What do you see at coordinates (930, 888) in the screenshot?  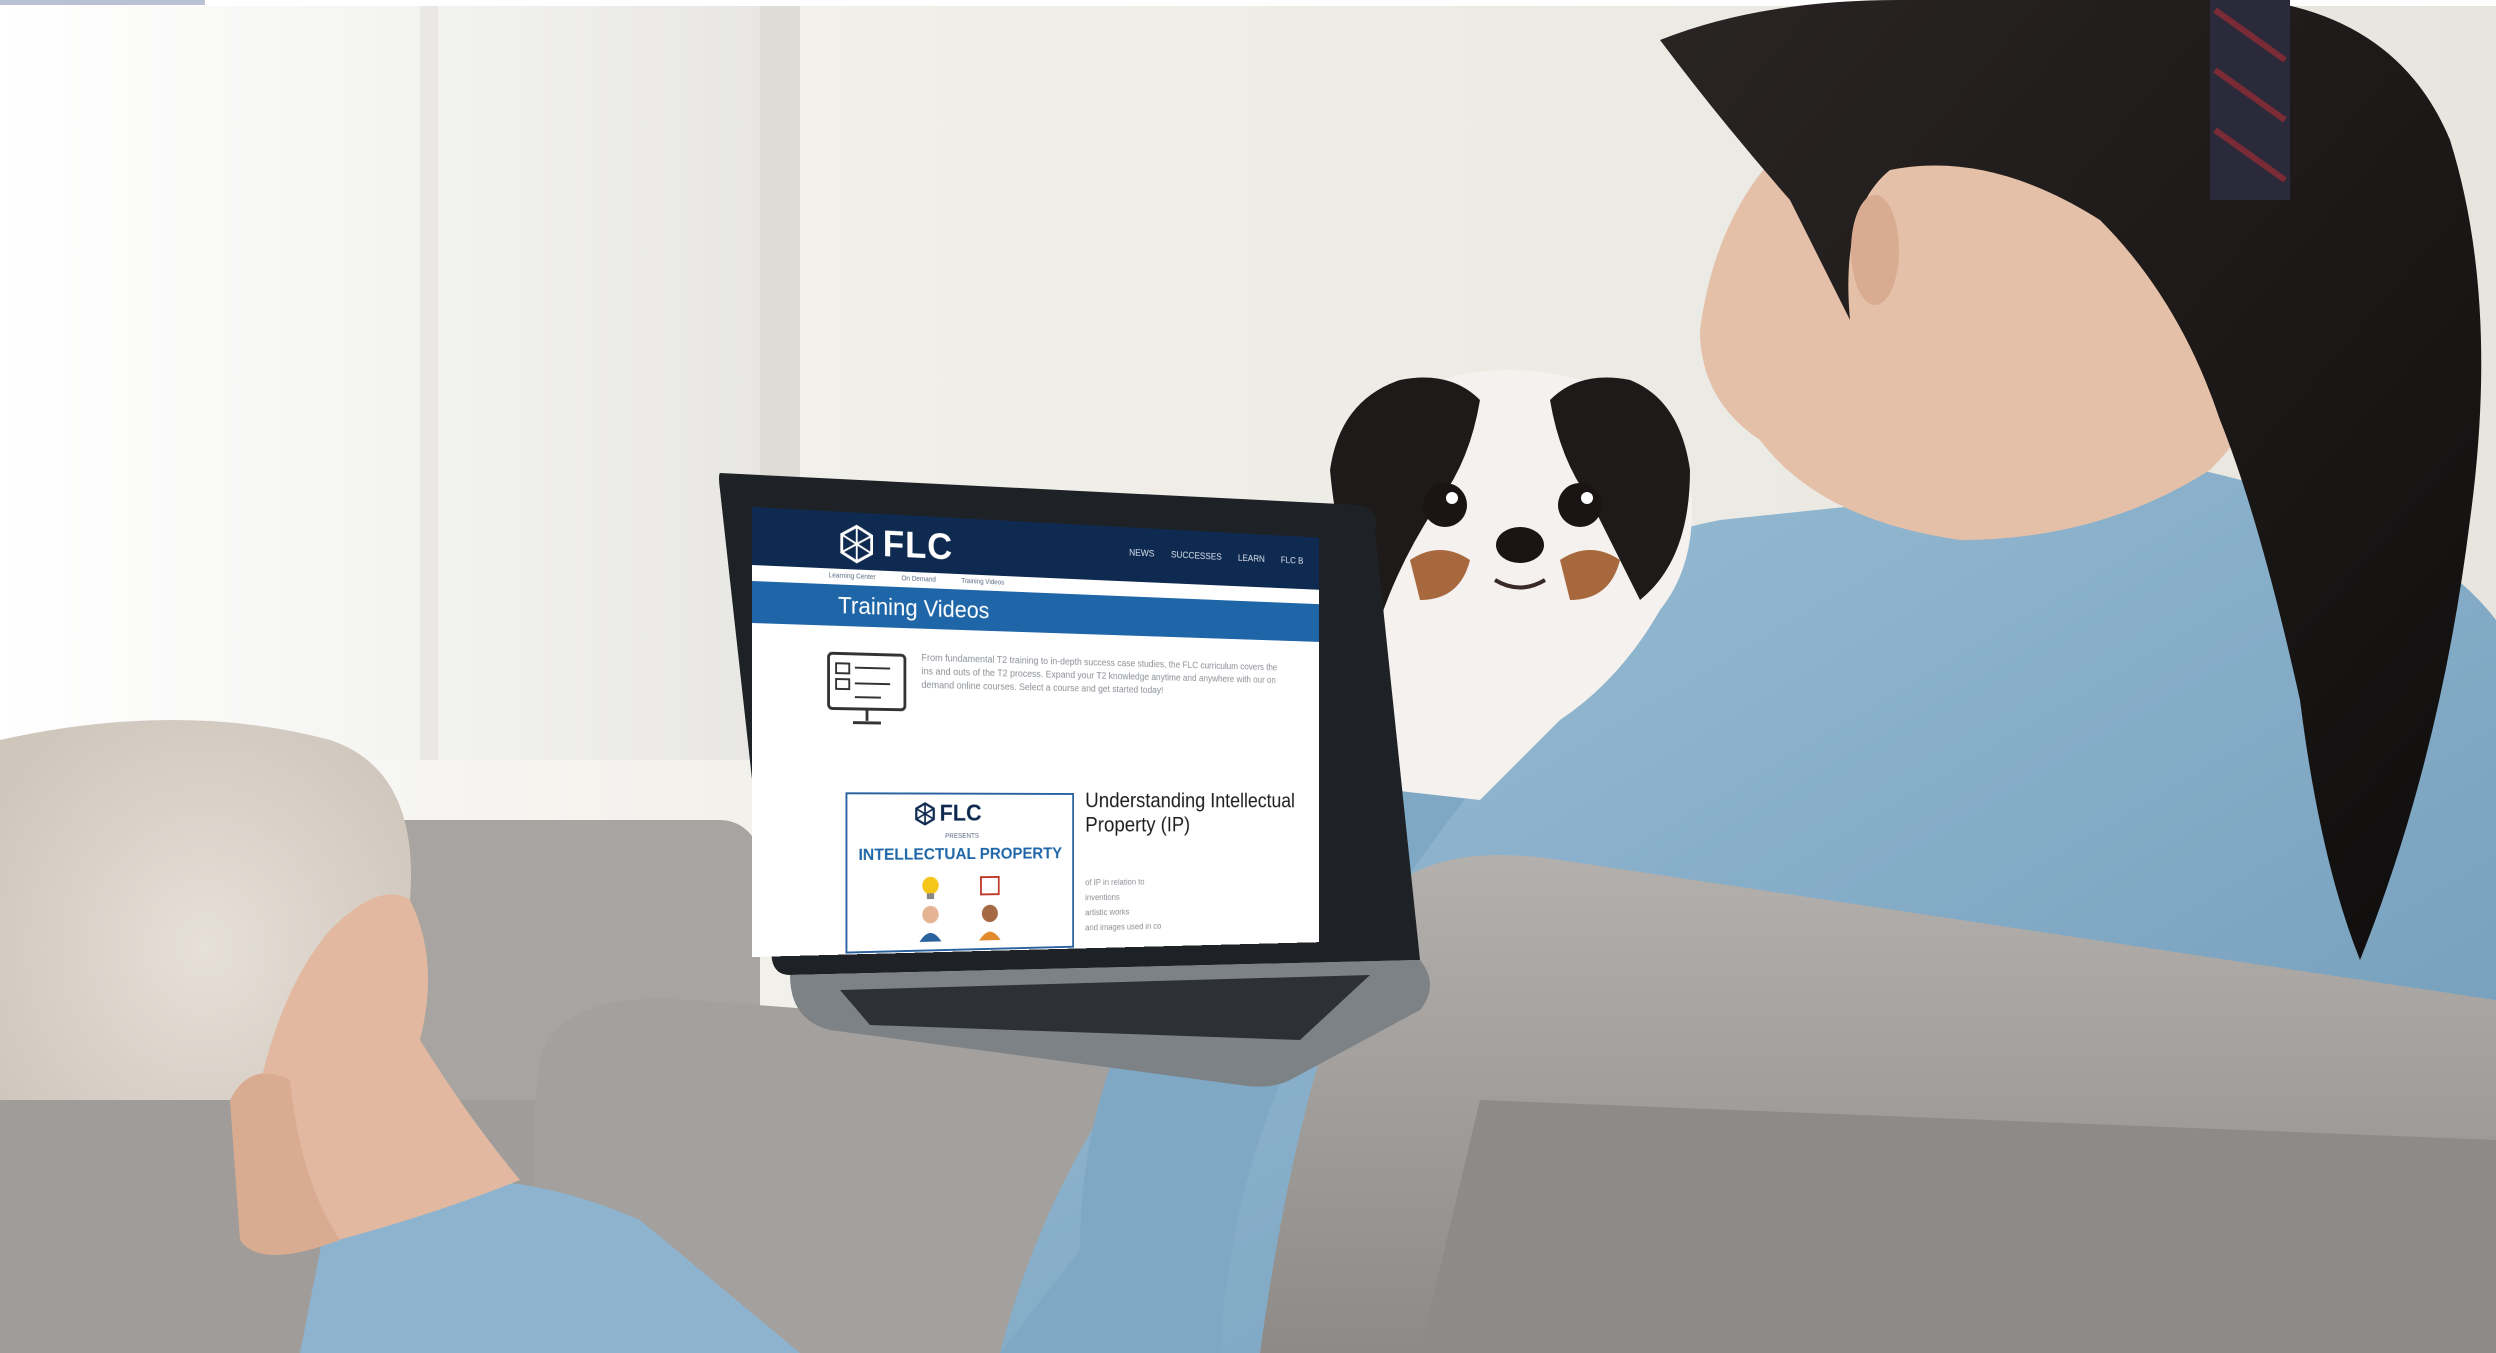 I see `lightbulb-icon` at bounding box center [930, 888].